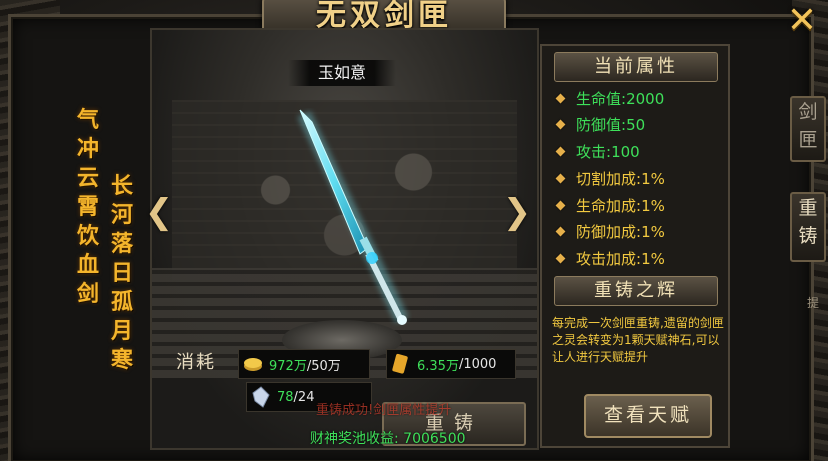  What do you see at coordinates (87, 207) in the screenshot?
I see `poem-line-1: 气冲云霄饮血剑` at bounding box center [87, 207].